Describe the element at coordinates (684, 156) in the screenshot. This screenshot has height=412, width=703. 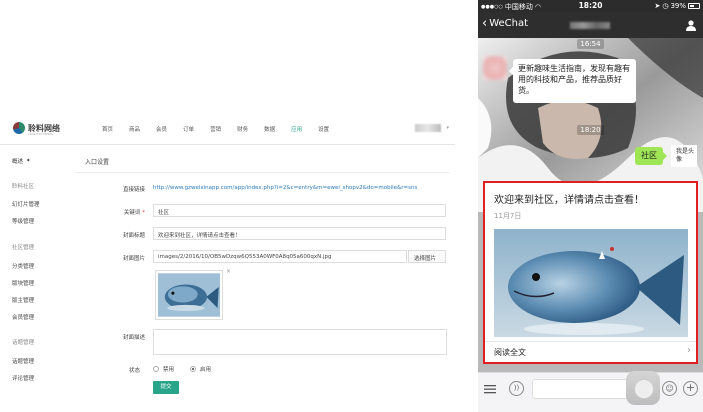
I see `my-avatar: 我是头像` at that location.